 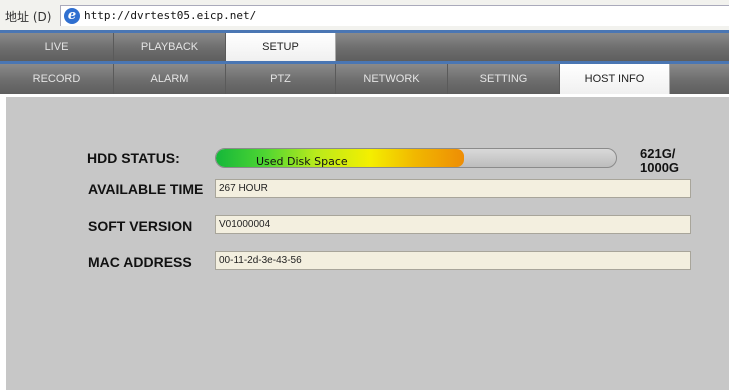 I want to click on tab-ptz: PTZ, so click(x=281, y=79).